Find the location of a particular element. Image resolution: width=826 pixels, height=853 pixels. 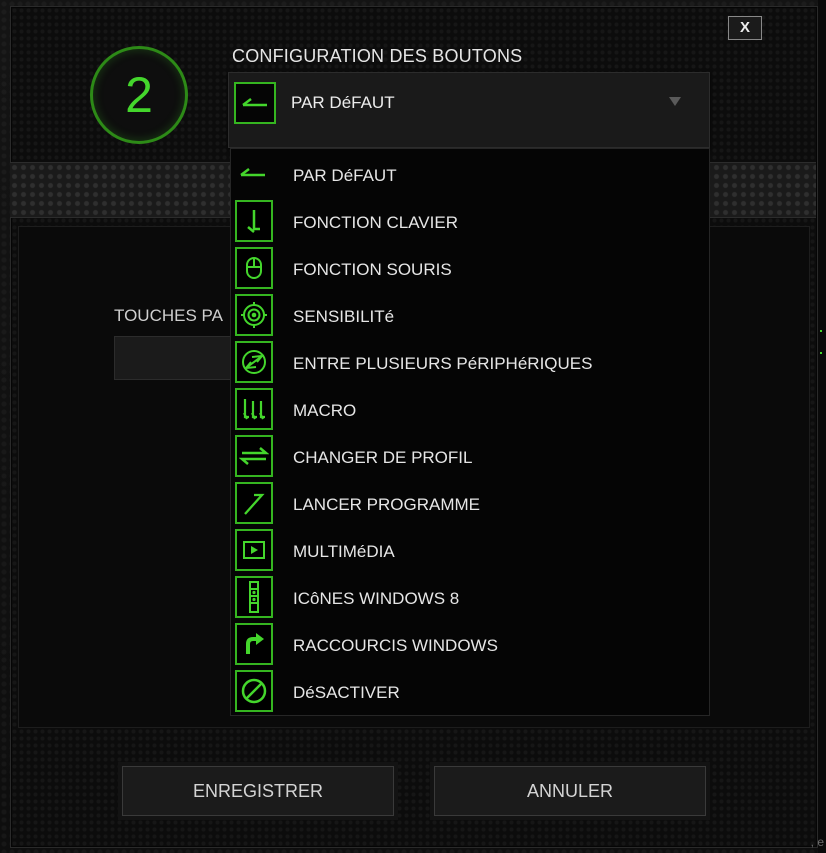

menu-item-label: MULTIMéDIA is located at coordinates (344, 551).